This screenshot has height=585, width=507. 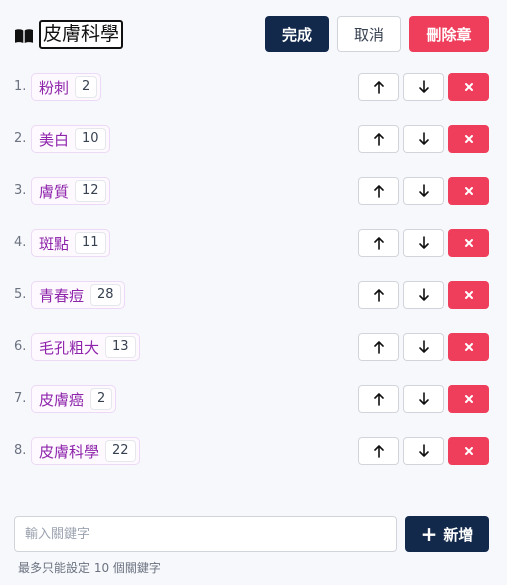 I want to click on keyword-row: 6. 毛孔粗大 13, so click(x=253, y=348).